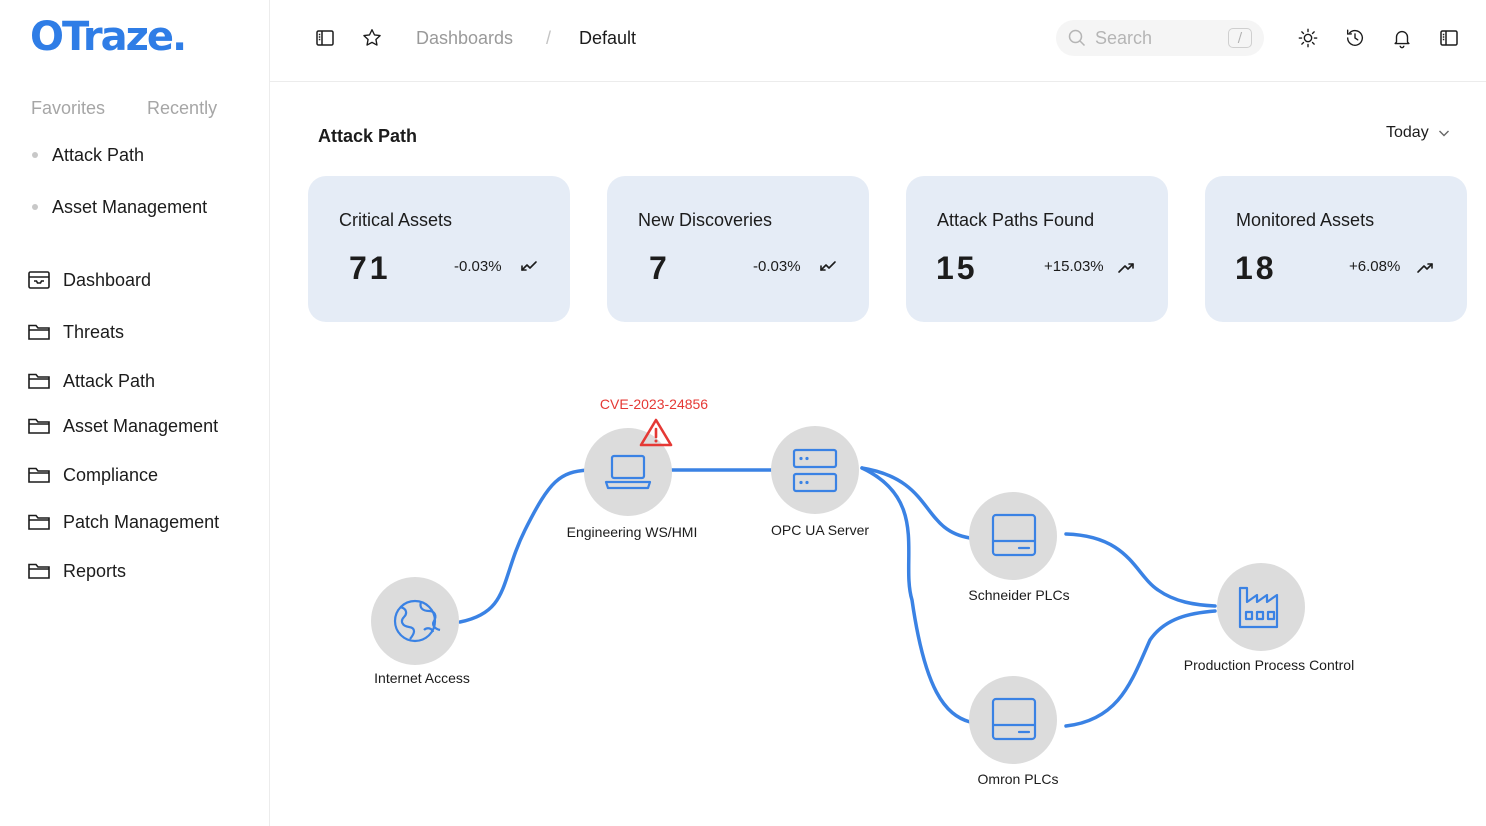 The image size is (1486, 826). Describe the element at coordinates (524, 546) in the screenshot. I see `edge-internet-to-hmi` at that location.